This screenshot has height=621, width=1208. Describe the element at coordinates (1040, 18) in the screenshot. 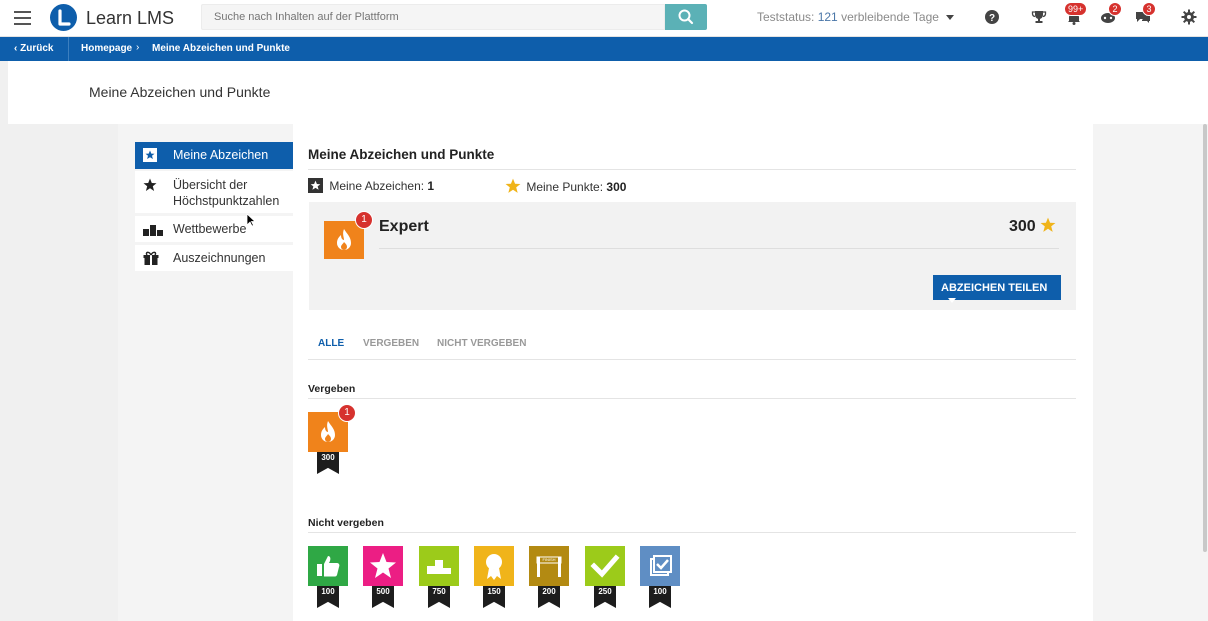

I see `trophy-icon` at that location.